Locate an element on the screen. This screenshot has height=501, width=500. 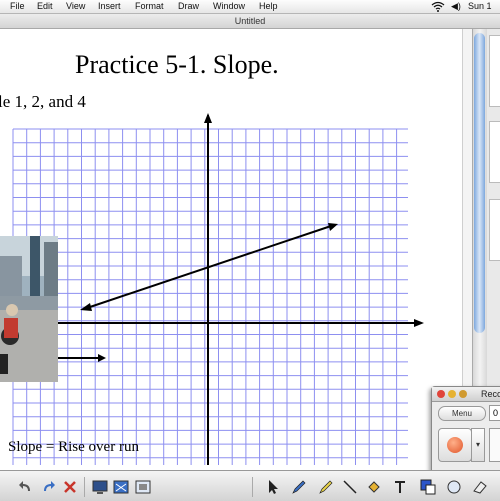
menu-draw: Draw is located at coordinates (188, 6).